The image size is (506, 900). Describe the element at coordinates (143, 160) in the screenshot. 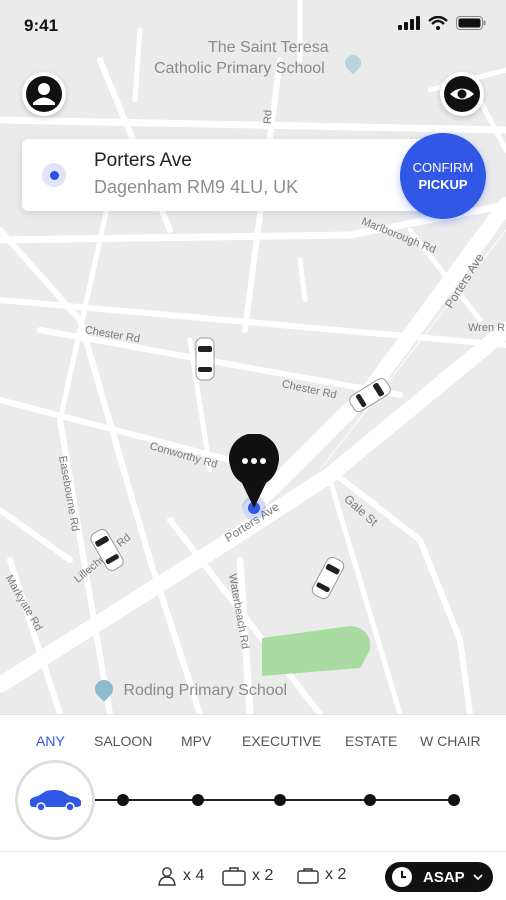

I see `address-street: Porters Ave` at that location.